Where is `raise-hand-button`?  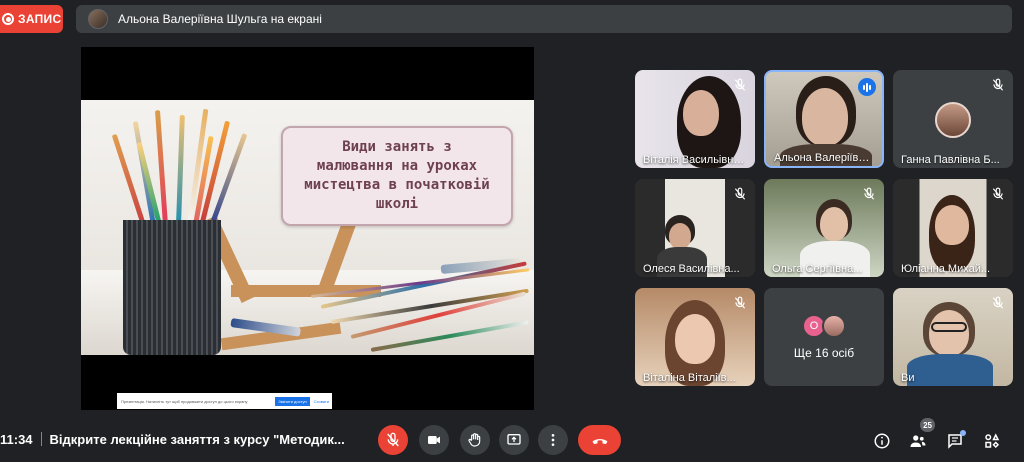 raise-hand-button is located at coordinates (475, 440).